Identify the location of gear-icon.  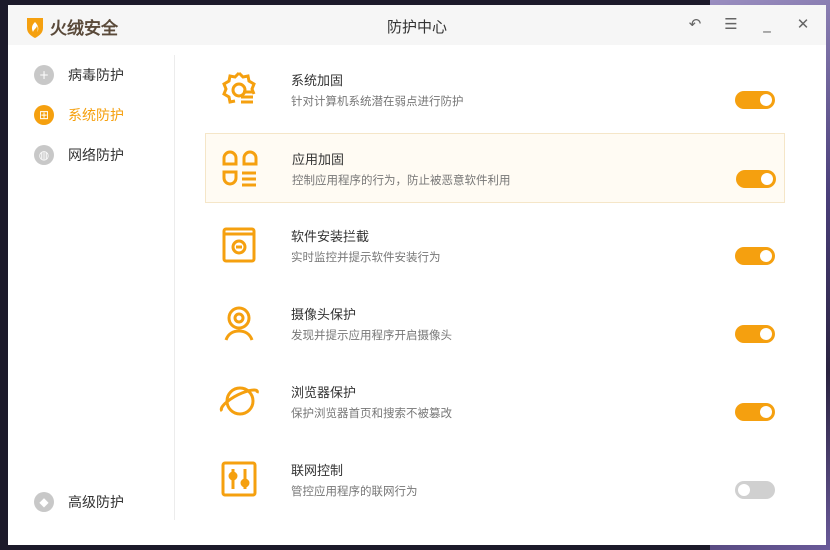
(239, 87).